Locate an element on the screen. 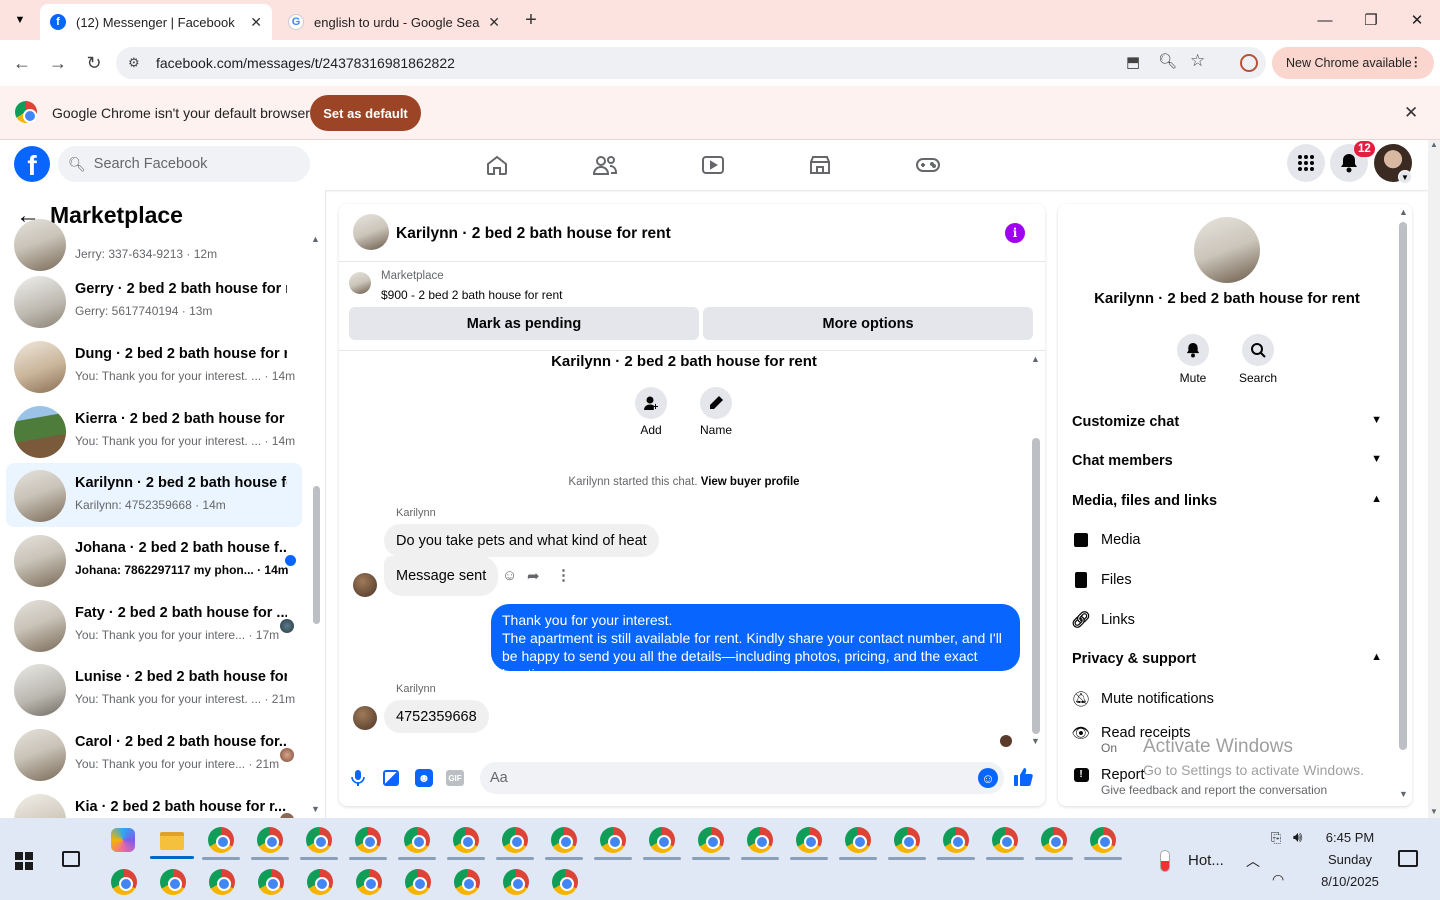 The height and width of the screenshot is (900, 1440). mute-notifications-item: 🔕︎ Mute notifications is located at coordinates (1231, 699).